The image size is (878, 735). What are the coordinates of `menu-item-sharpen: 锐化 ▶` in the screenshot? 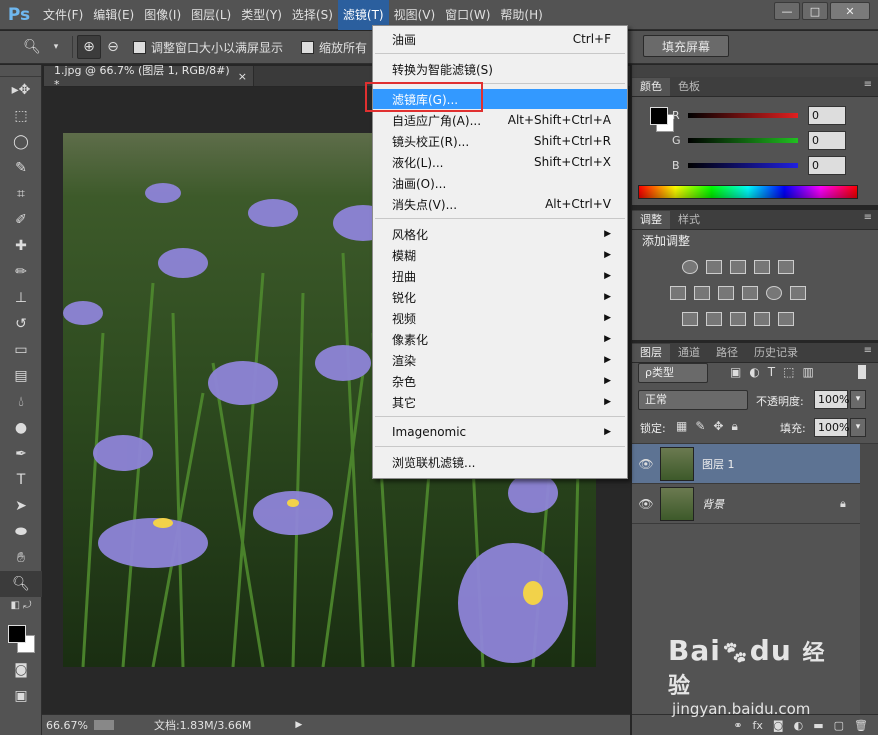 It's located at (500, 297).